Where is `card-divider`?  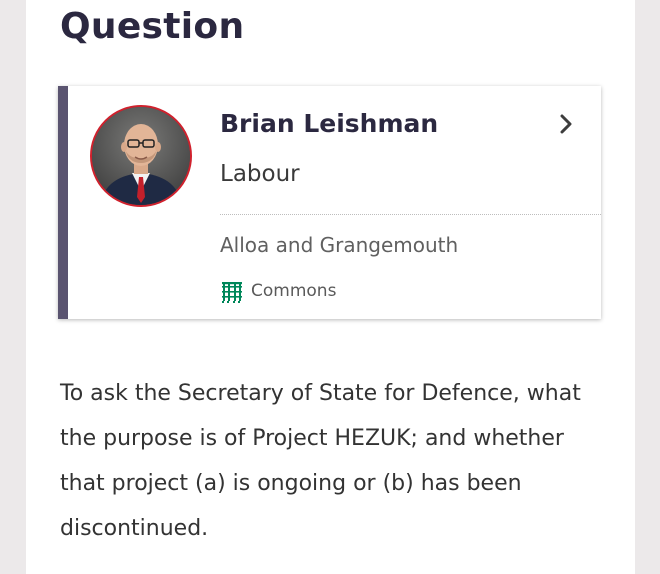
card-divider is located at coordinates (410, 214).